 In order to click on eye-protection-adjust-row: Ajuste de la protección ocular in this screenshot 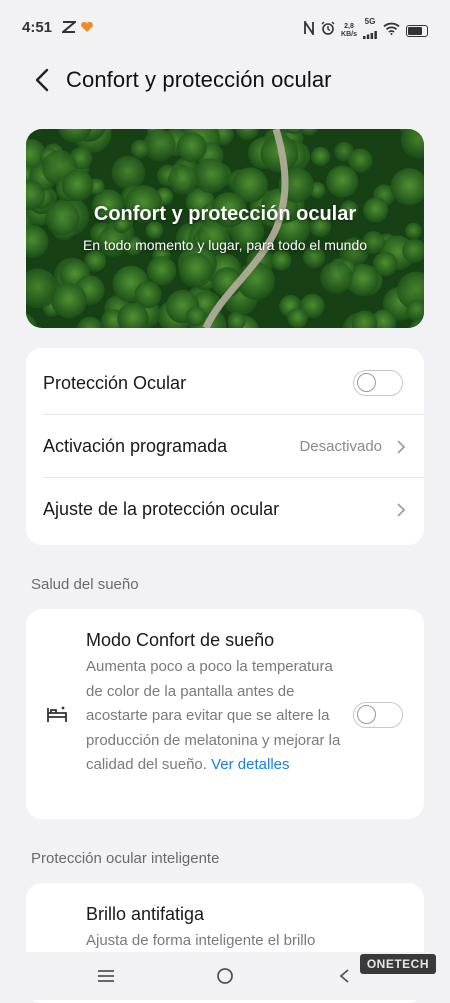, I will do `click(225, 509)`.